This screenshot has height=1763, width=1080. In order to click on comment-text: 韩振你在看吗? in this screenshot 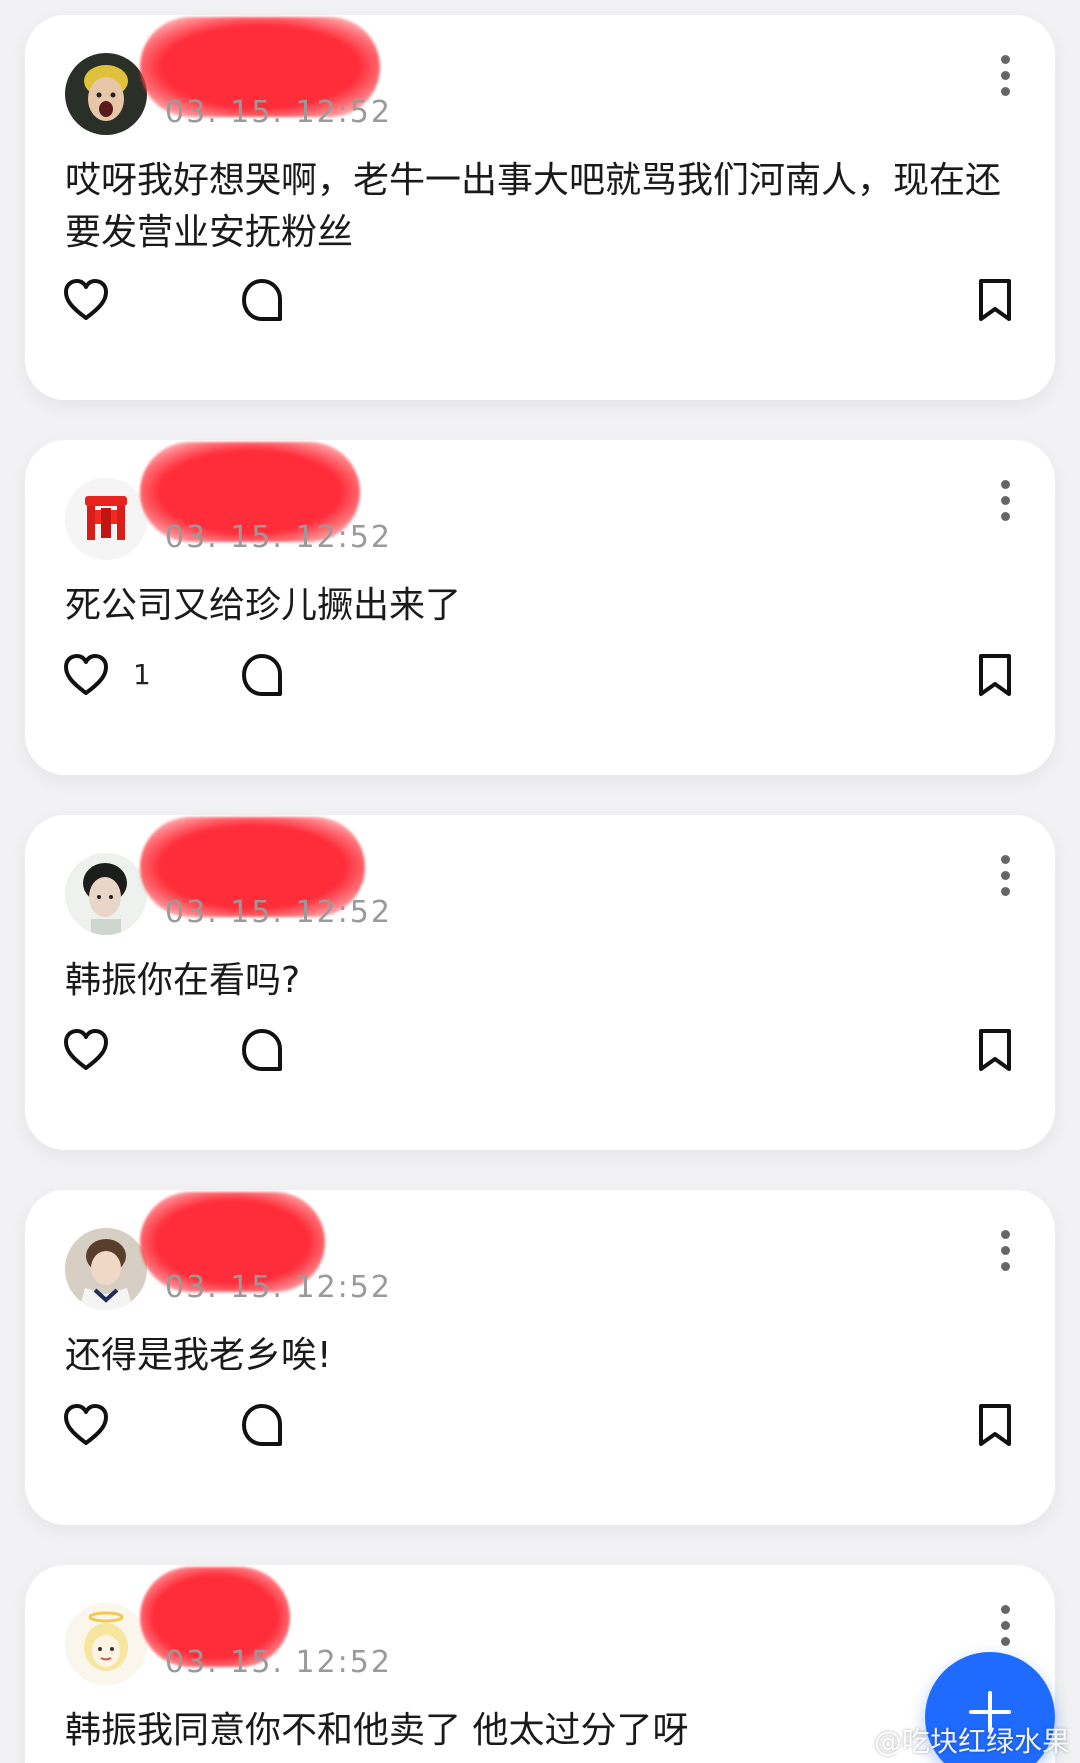, I will do `click(183, 980)`.